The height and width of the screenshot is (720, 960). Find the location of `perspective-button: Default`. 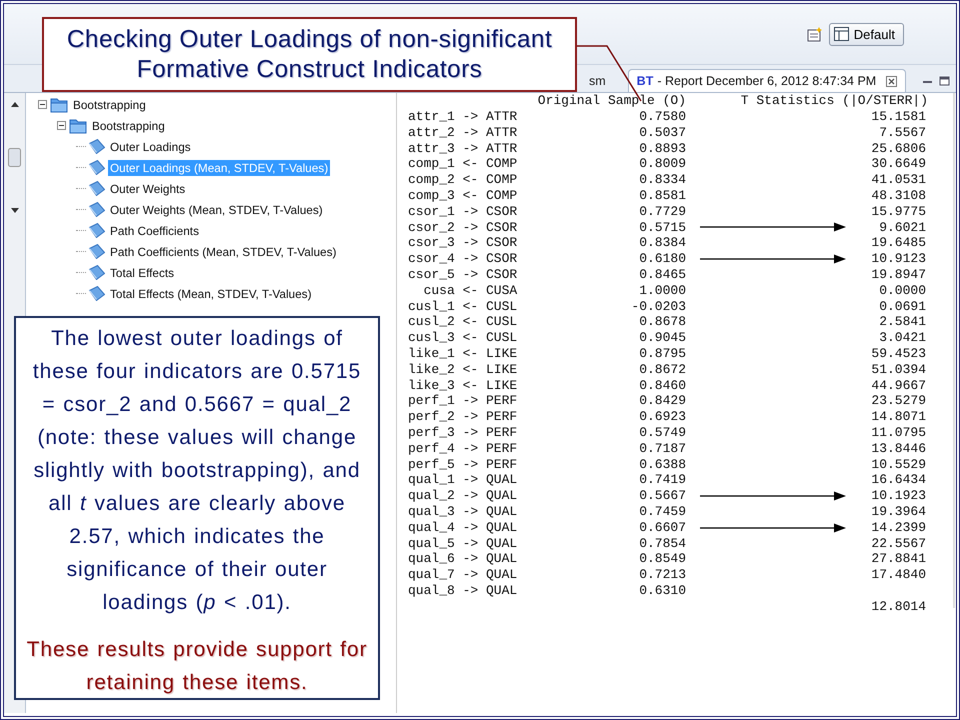

perspective-button: Default is located at coordinates (866, 34).